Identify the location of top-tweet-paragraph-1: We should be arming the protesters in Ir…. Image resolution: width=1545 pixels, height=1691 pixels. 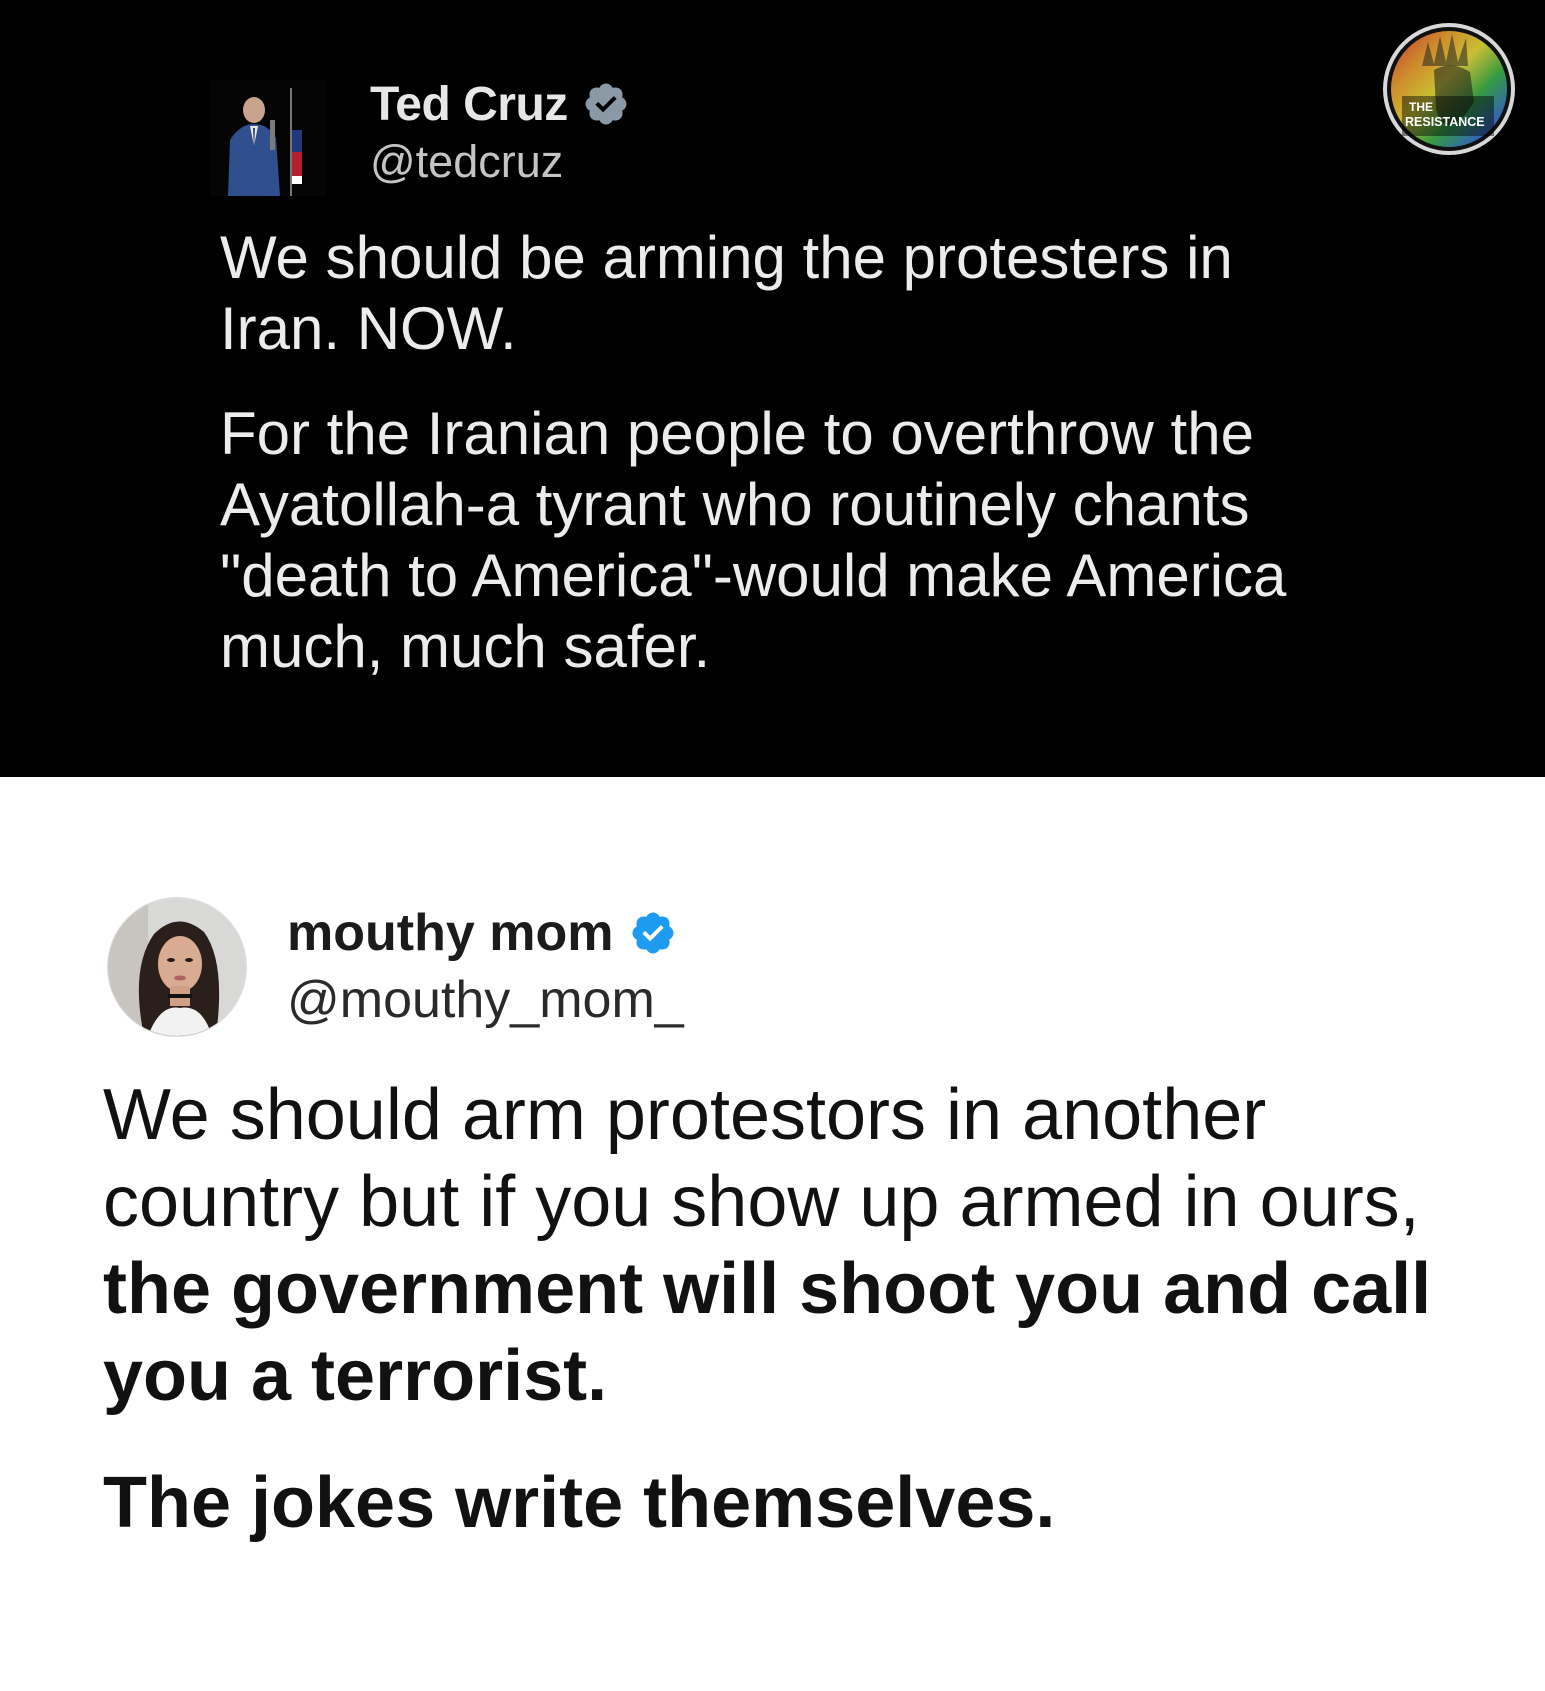
(726, 293).